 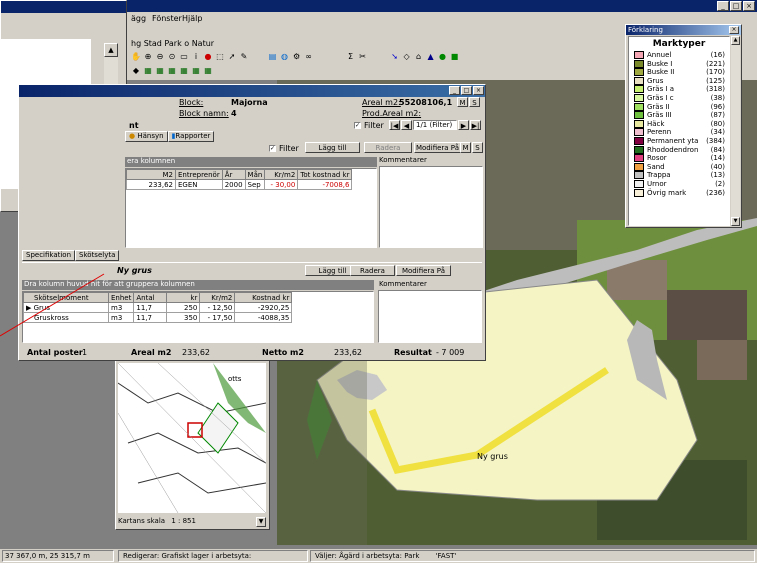 What do you see at coordinates (679, 124) in the screenshot?
I see `legend-item: Häck (80)` at bounding box center [679, 124].